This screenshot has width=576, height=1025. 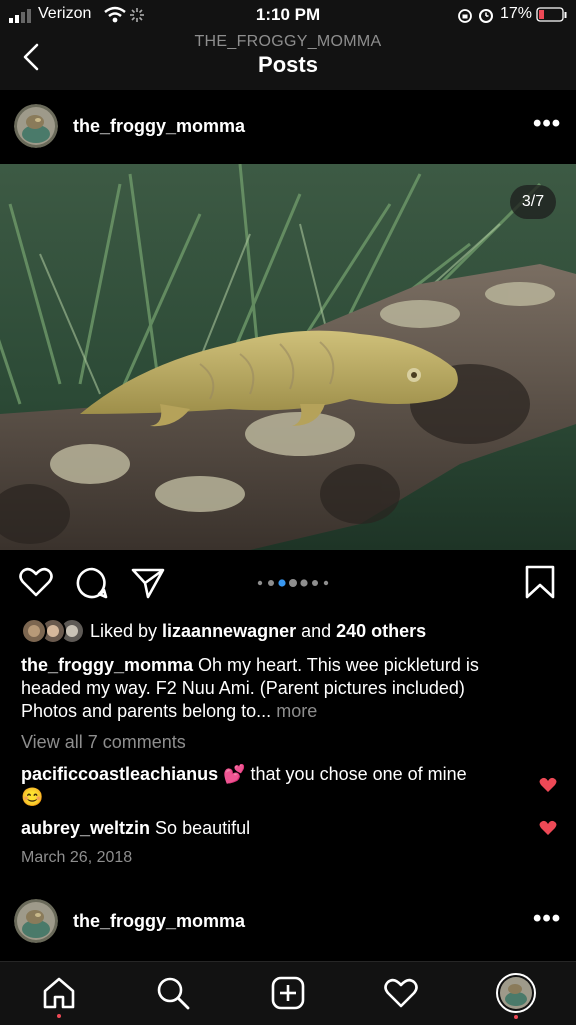 I want to click on battery-icon, so click(x=551, y=14).